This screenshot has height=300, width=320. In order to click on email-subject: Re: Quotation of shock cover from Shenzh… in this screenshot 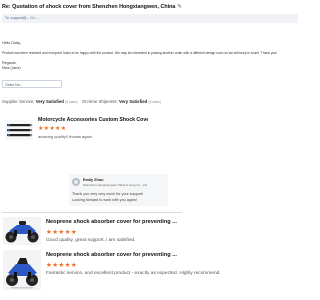, I will do `click(92, 7)`.